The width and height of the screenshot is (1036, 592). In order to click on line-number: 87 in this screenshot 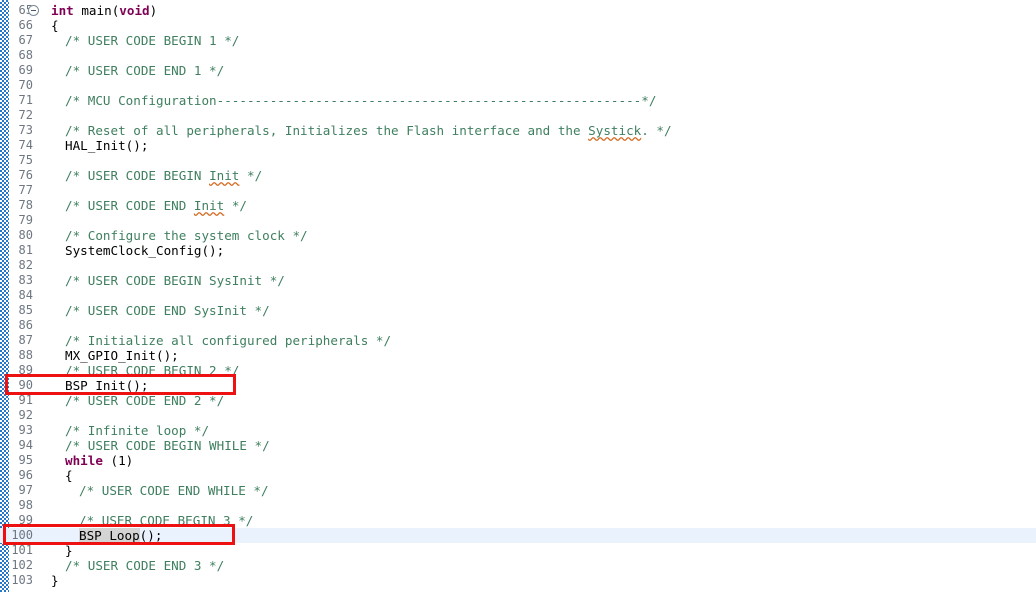, I will do `click(16, 340)`.